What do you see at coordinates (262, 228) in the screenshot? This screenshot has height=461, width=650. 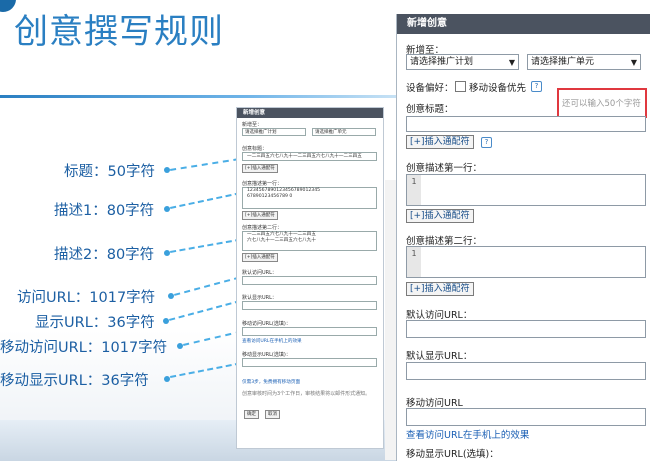 I see `mini-desc2-label: 创意描述第二行：` at bounding box center [262, 228].